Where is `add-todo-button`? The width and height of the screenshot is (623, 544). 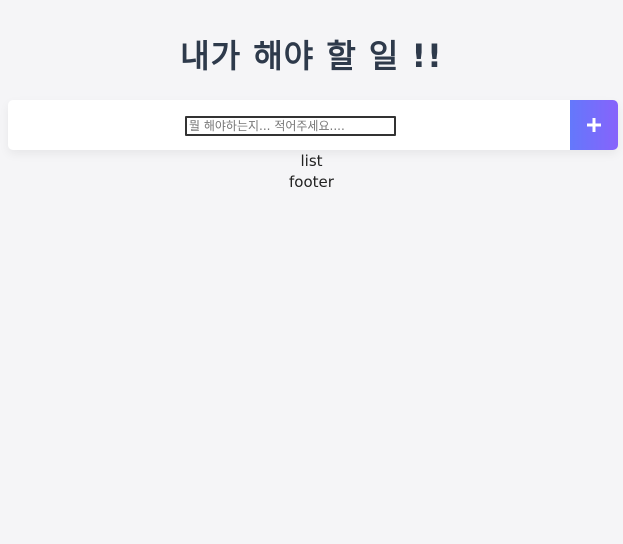
add-todo-button is located at coordinates (594, 125).